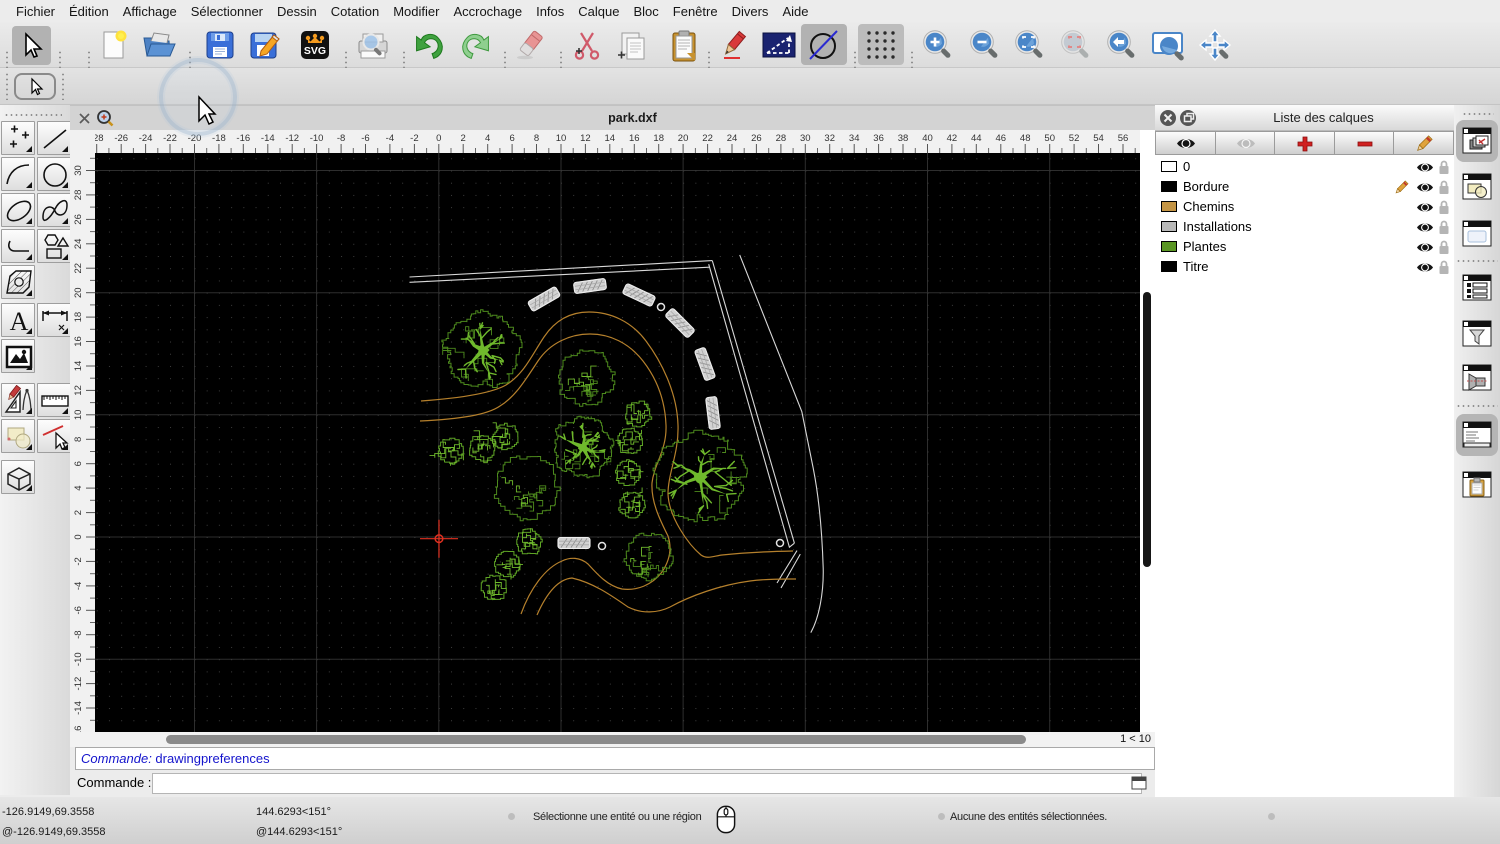  What do you see at coordinates (927, 138) in the screenshot?
I see `svg-text: 40` at bounding box center [927, 138].